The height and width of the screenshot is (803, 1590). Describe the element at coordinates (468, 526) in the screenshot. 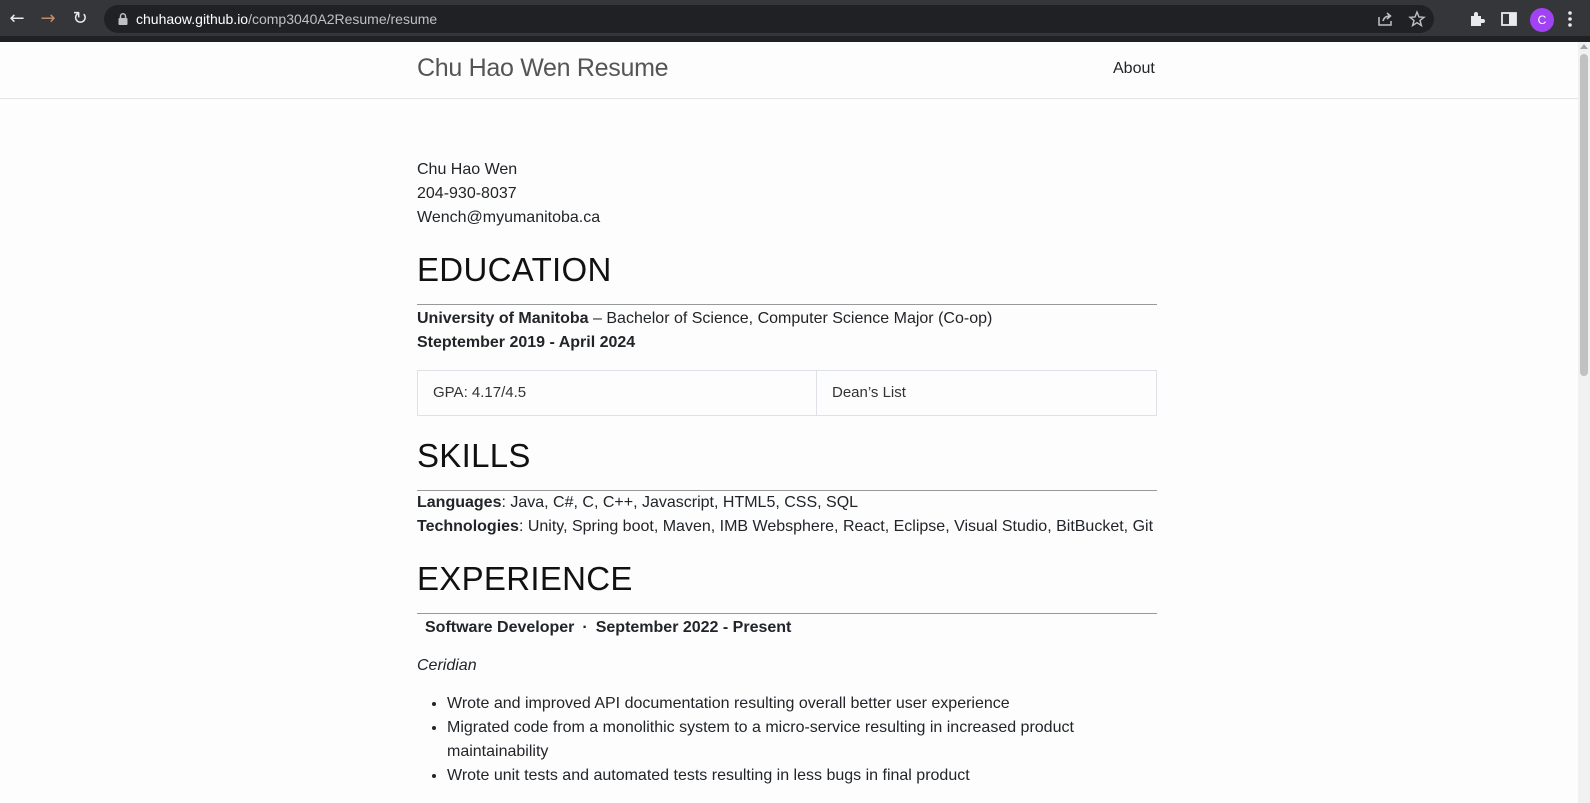

I see `technologies-label: Technologies` at that location.